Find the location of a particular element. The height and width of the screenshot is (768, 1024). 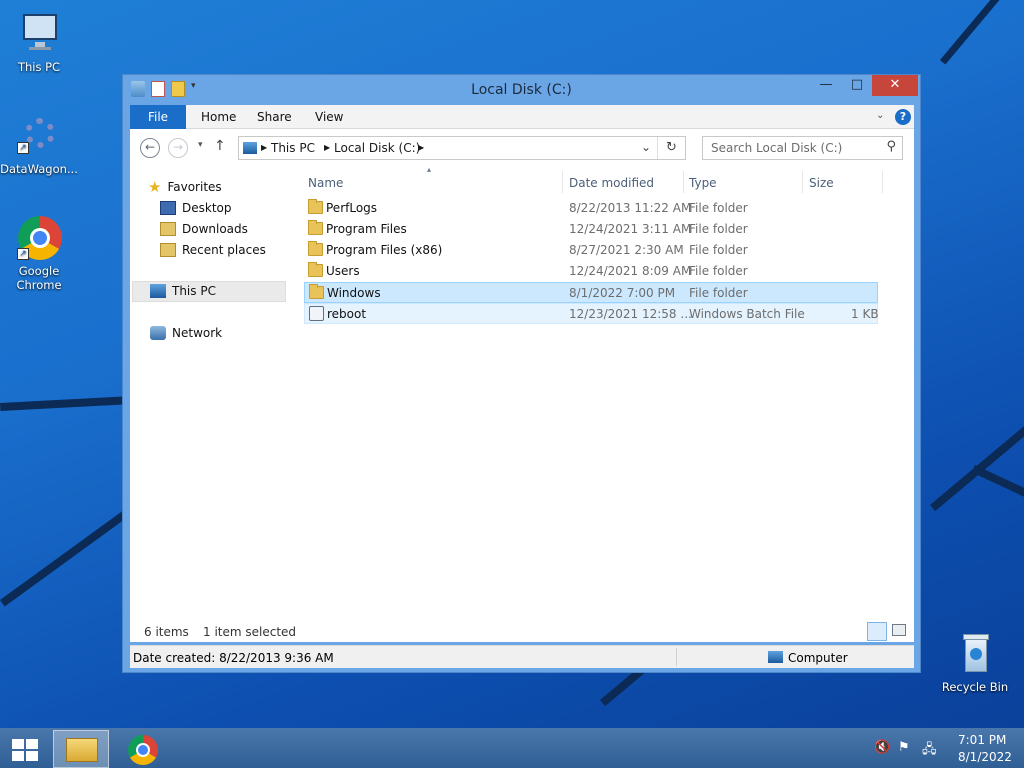

volume-muted-icon: 🔇 is located at coordinates (882, 747).